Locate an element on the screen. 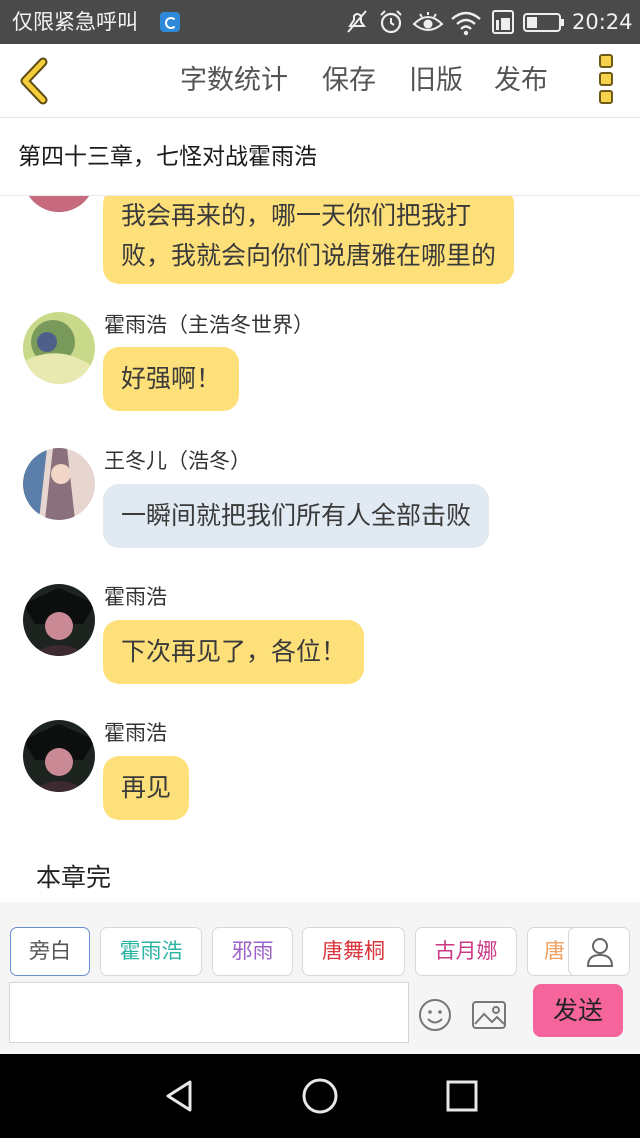  sim-icon is located at coordinates (503, 22).